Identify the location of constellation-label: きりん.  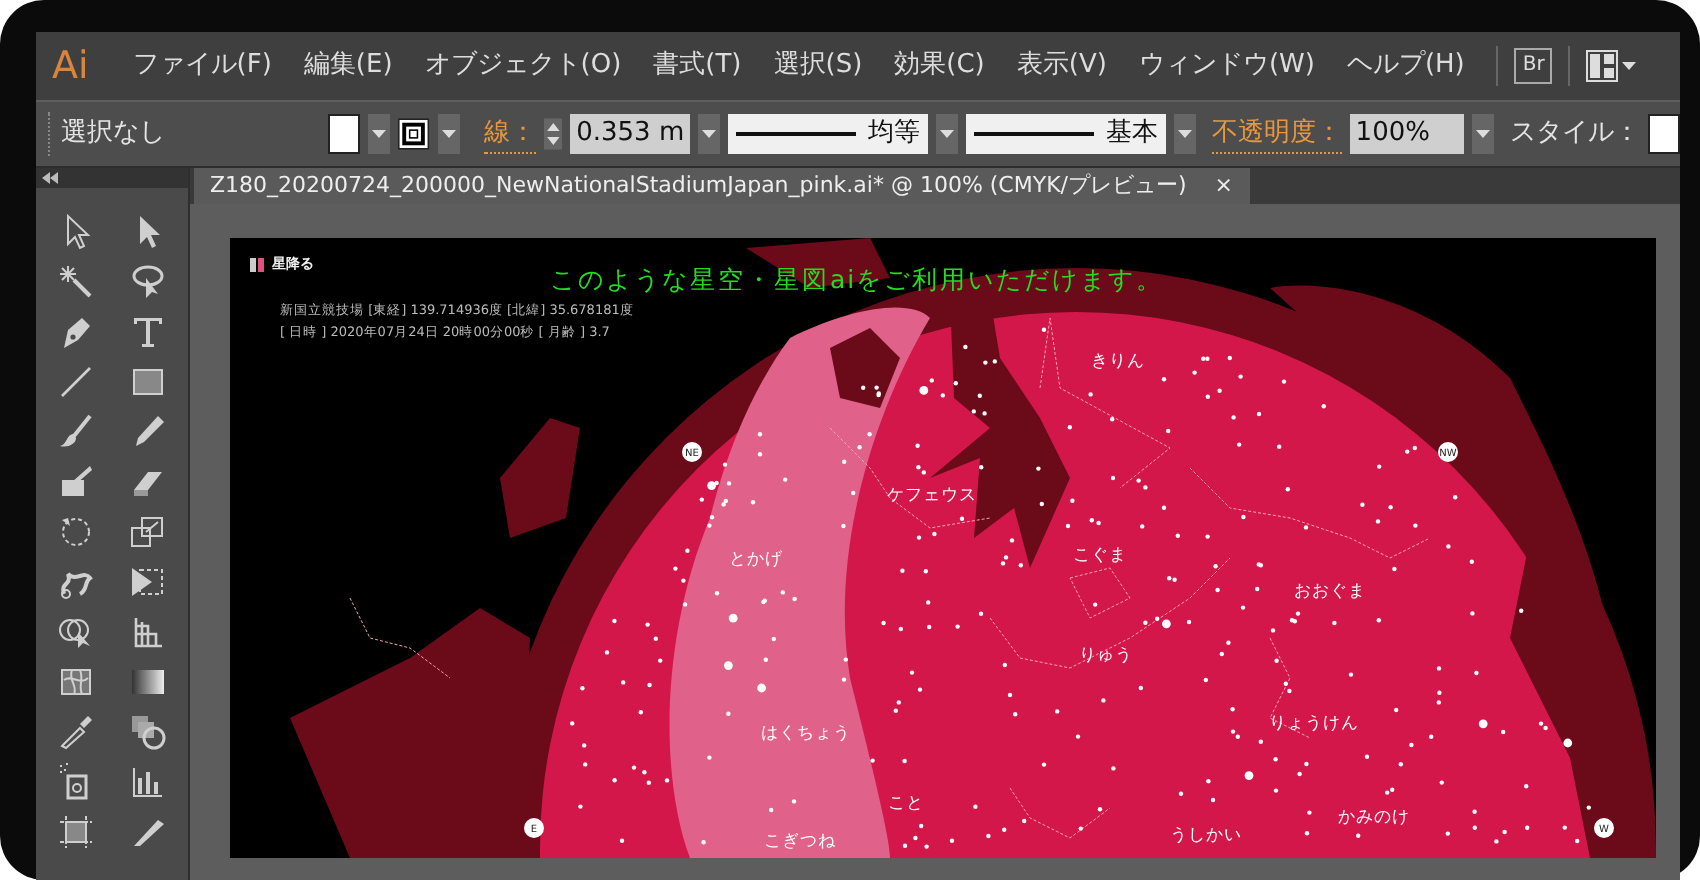
(1118, 362).